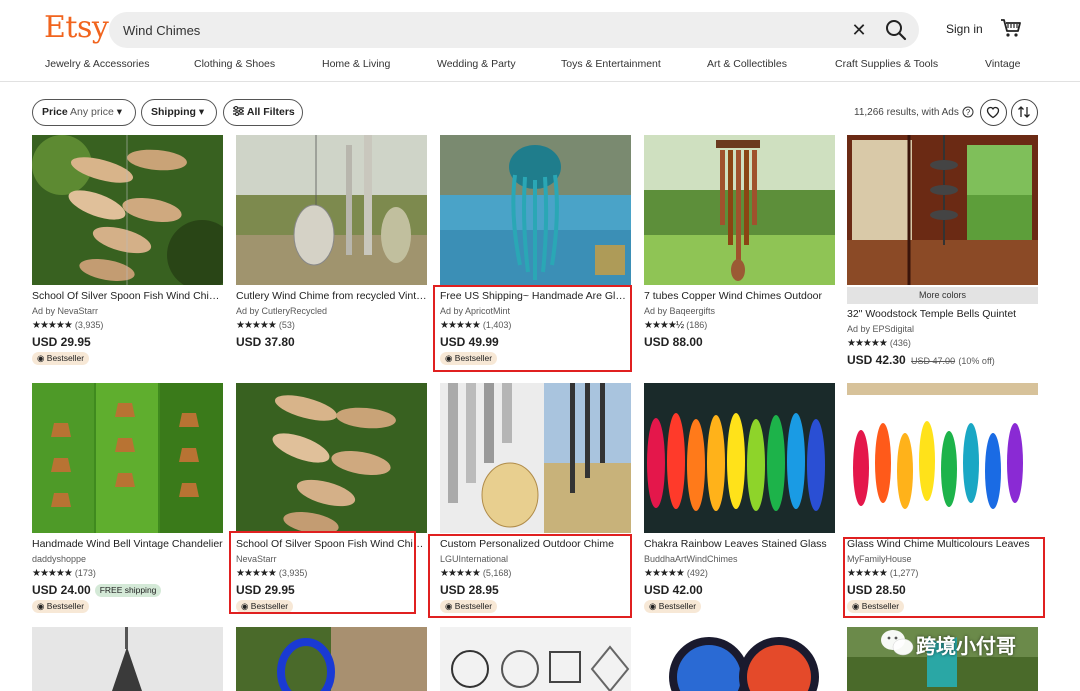 Image resolution: width=1080 pixels, height=691 pixels. What do you see at coordinates (611, 64) in the screenshot?
I see `nav-toys-entertainment: Toys & Entertainment` at bounding box center [611, 64].